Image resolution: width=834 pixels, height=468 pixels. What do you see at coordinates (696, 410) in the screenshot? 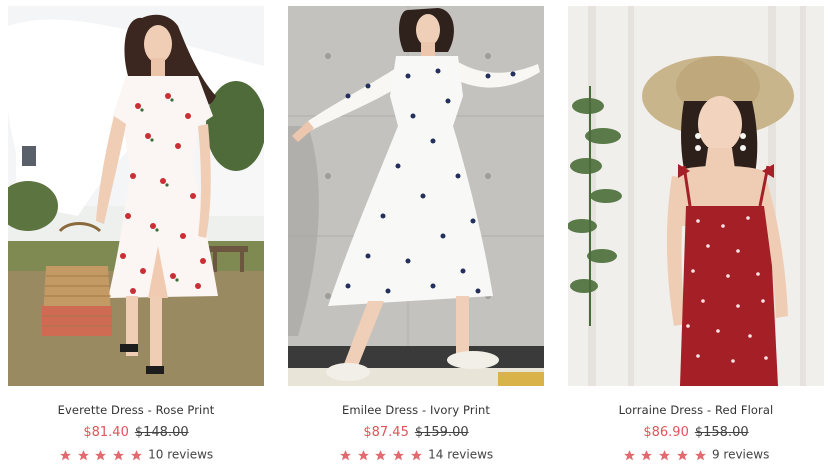
I see `product-name: Lorraine Dress - Red Floral` at bounding box center [696, 410].